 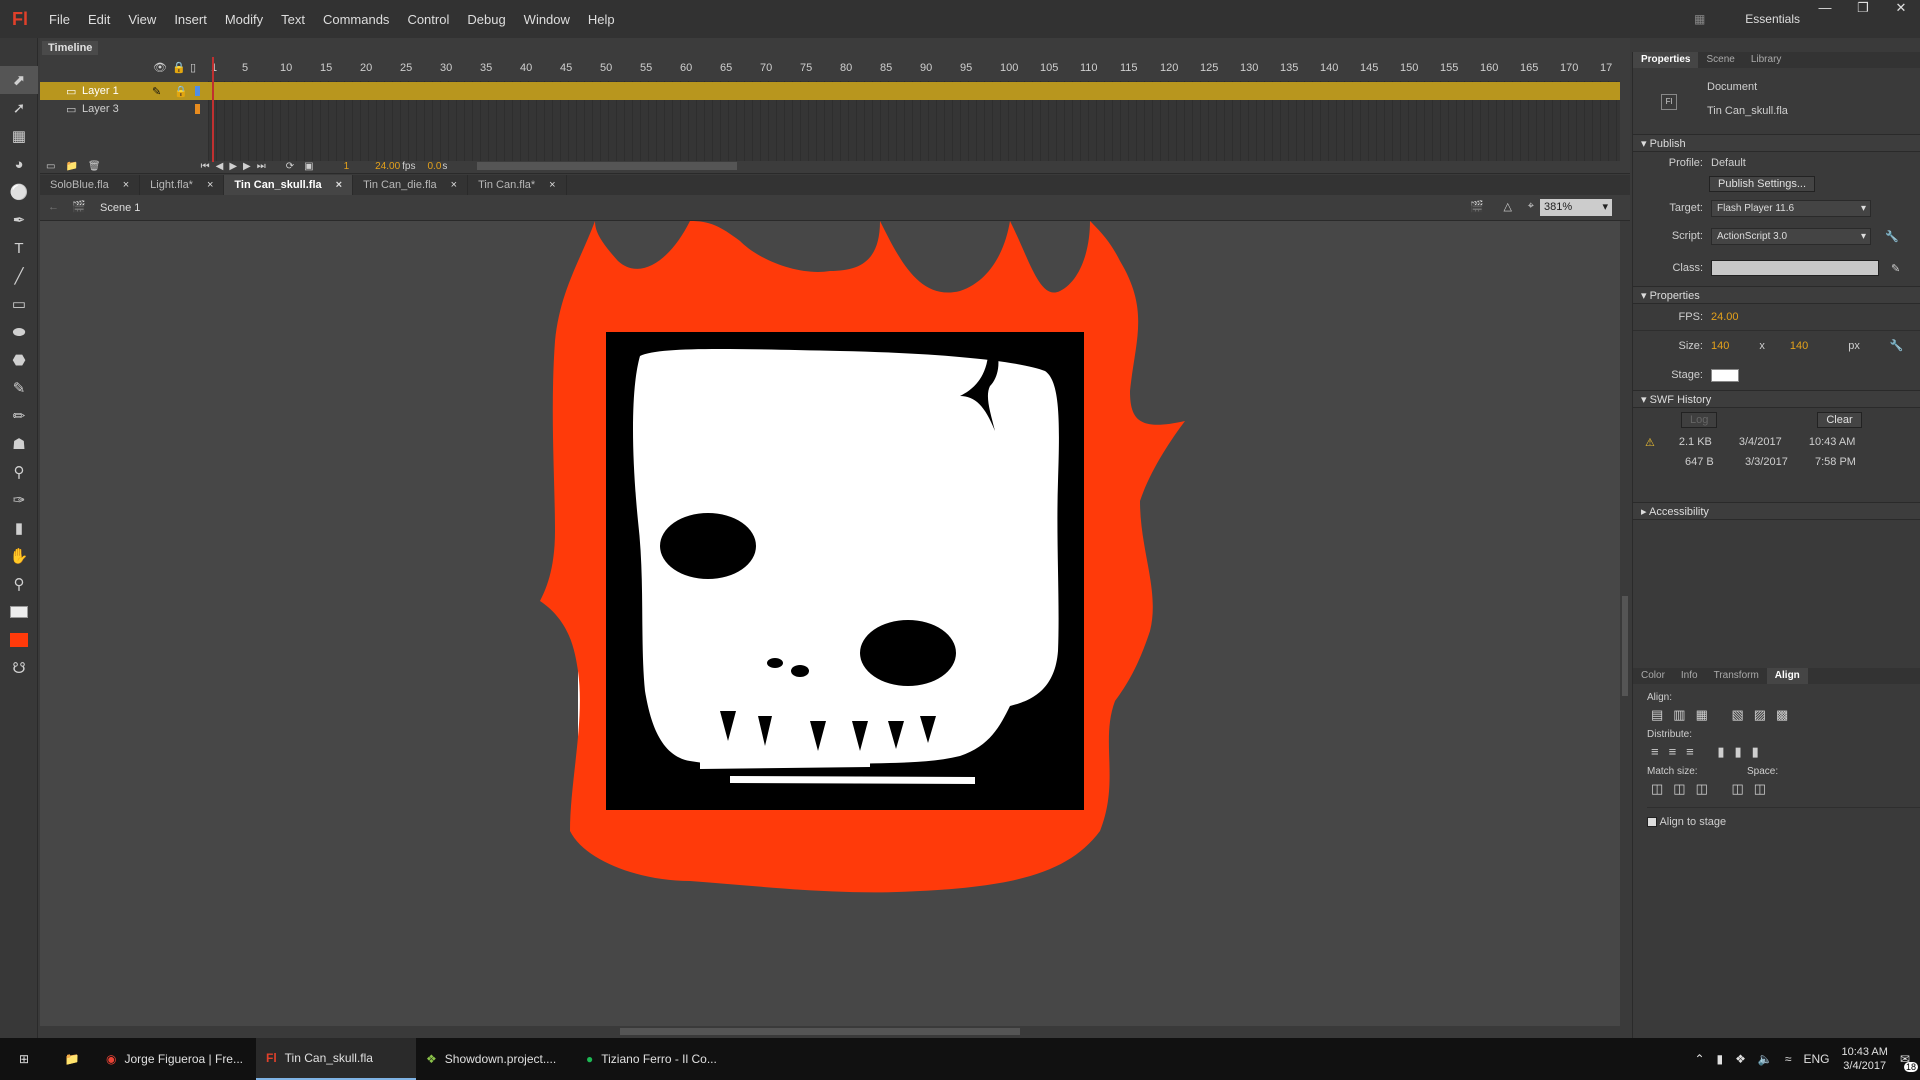 I want to click on clock: 10:43 AM 3/4/2017, so click(x=1864, y=1059).